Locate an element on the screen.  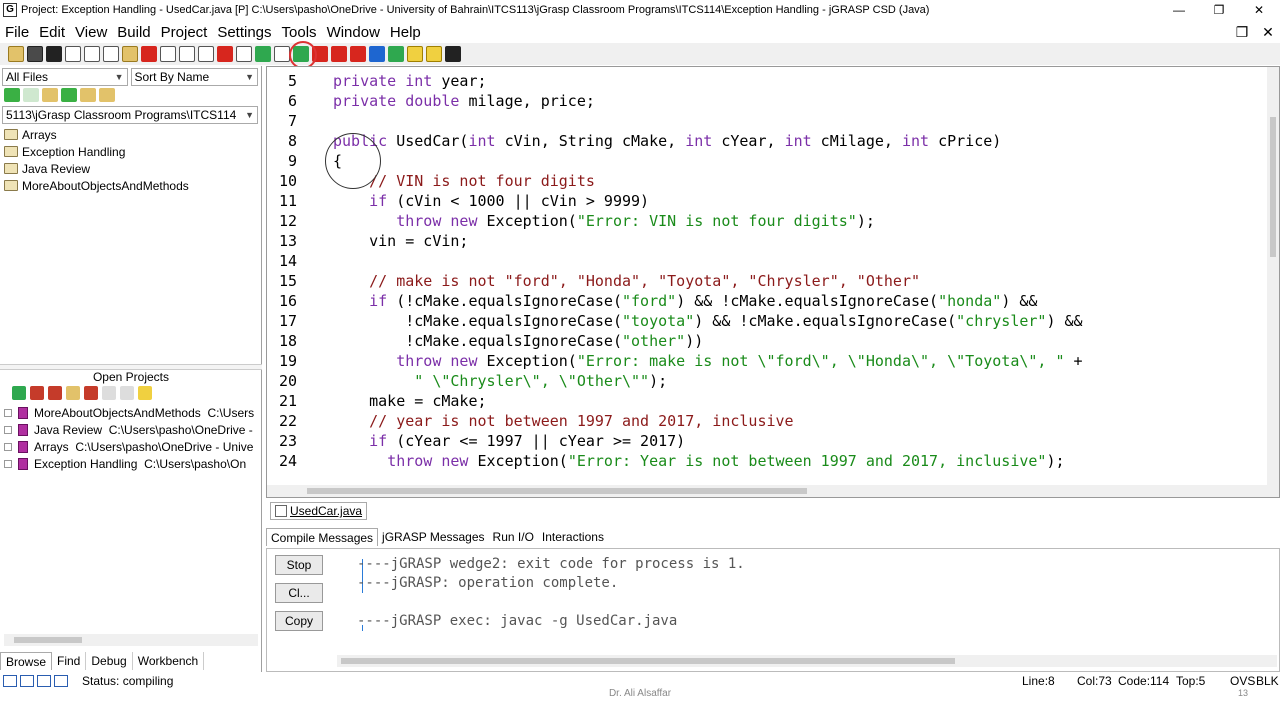
menu-window: Window is located at coordinates (353, 32).